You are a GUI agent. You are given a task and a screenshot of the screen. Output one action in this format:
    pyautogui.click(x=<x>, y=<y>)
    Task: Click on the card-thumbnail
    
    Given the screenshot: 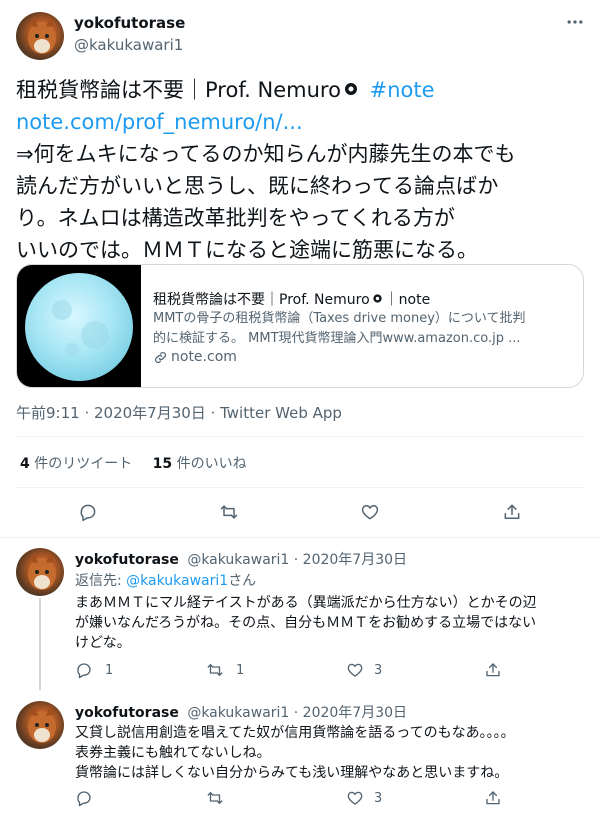 What is the action you would take?
    pyautogui.click(x=79, y=326)
    